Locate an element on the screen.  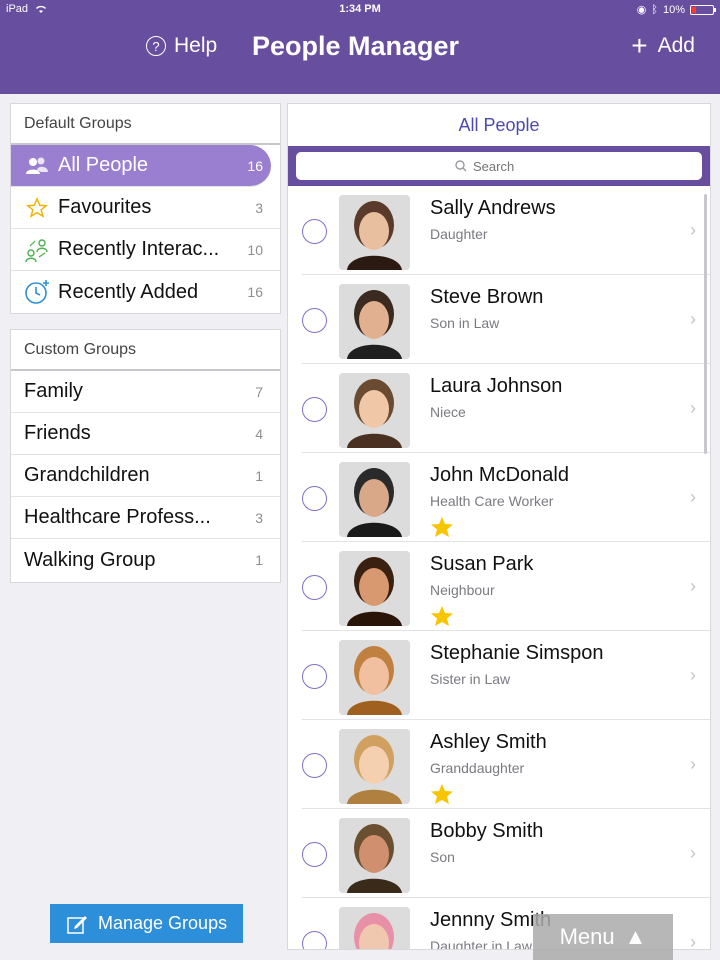
person-row: Bobby Smith Son › is located at coordinates (506, 853).